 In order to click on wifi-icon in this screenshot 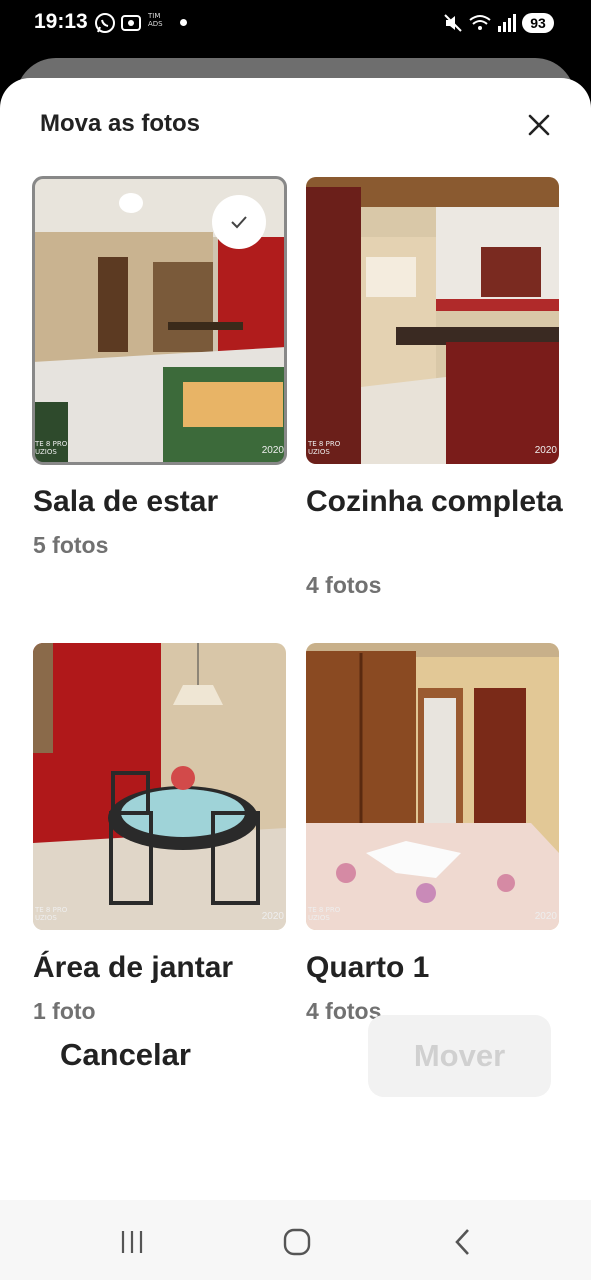, I will do `click(480, 25)`.